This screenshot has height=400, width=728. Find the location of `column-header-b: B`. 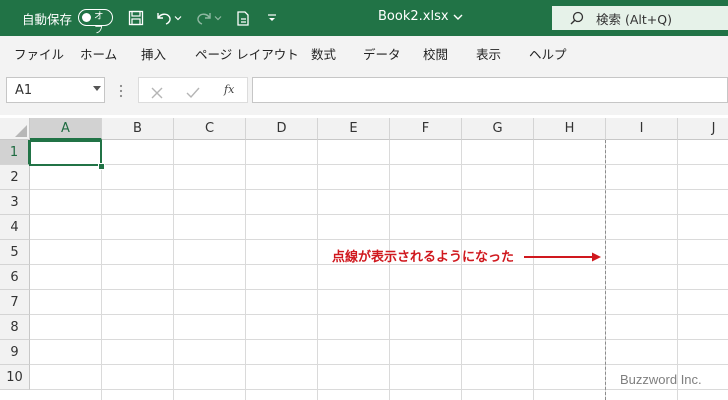

column-header-b: B is located at coordinates (138, 129).